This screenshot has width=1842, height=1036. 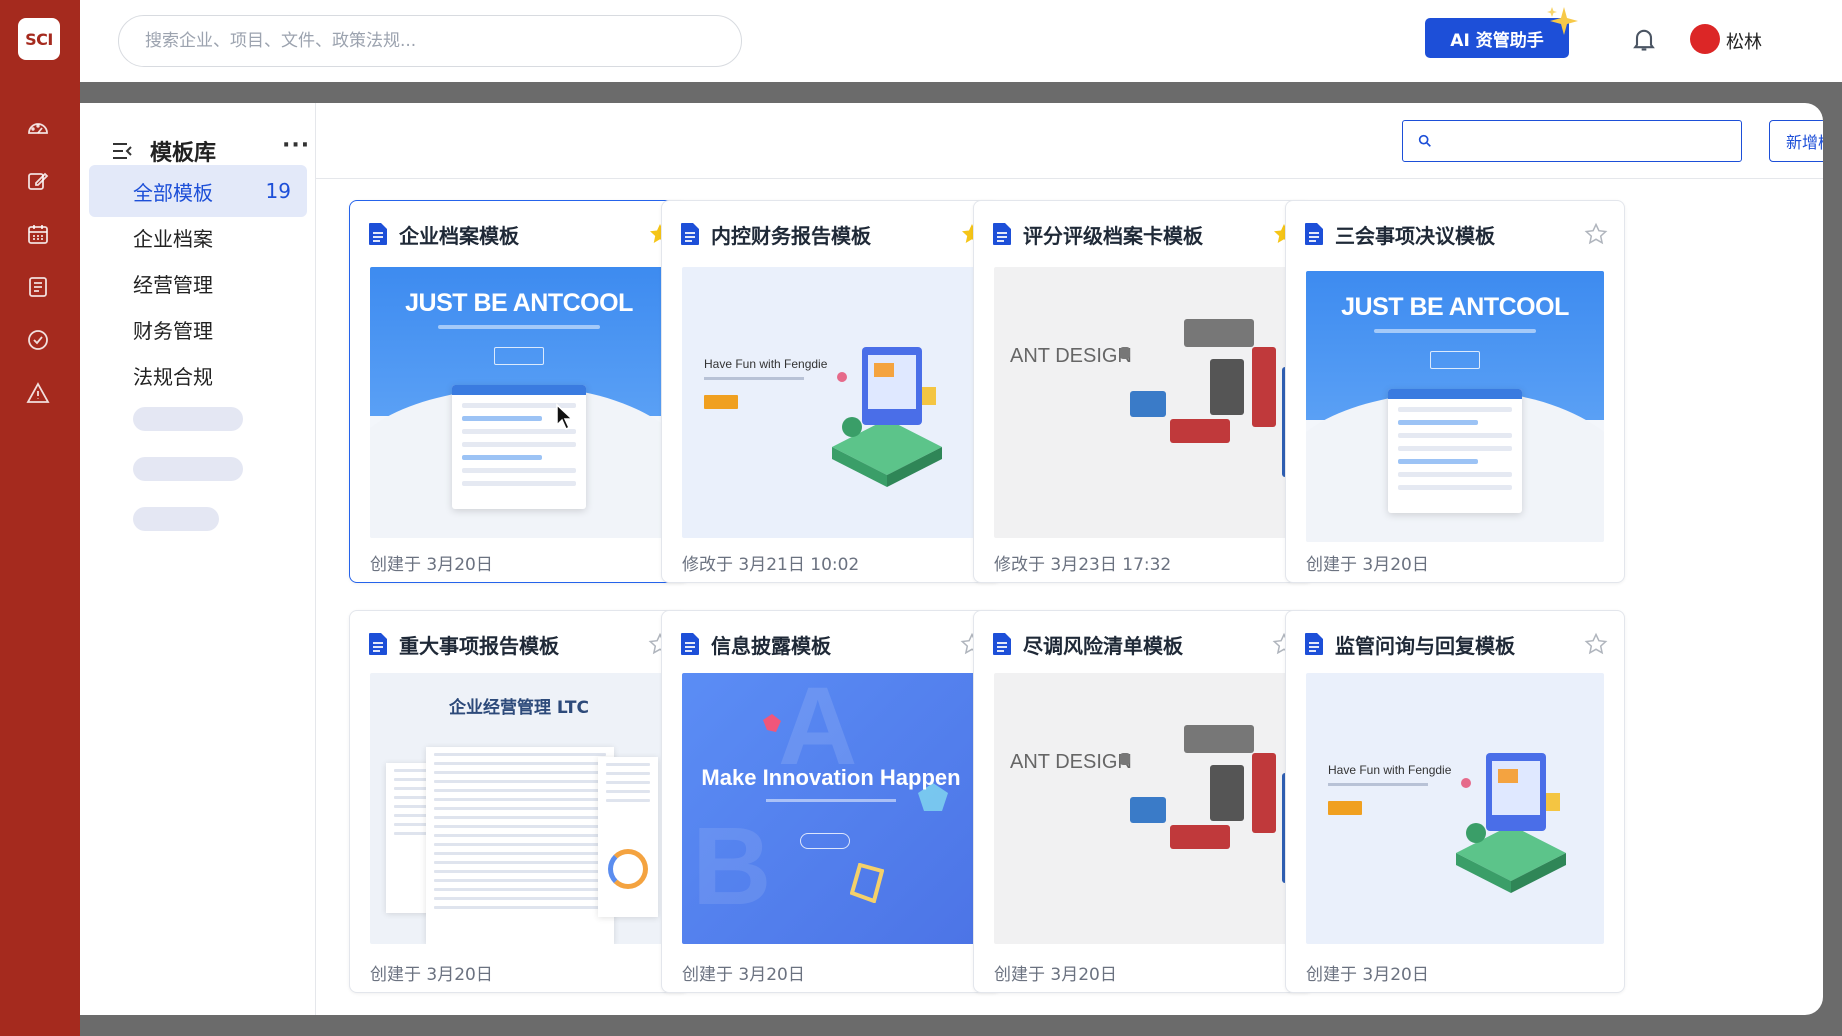 I want to click on library-item-label: 企业档案, so click(x=173, y=238).